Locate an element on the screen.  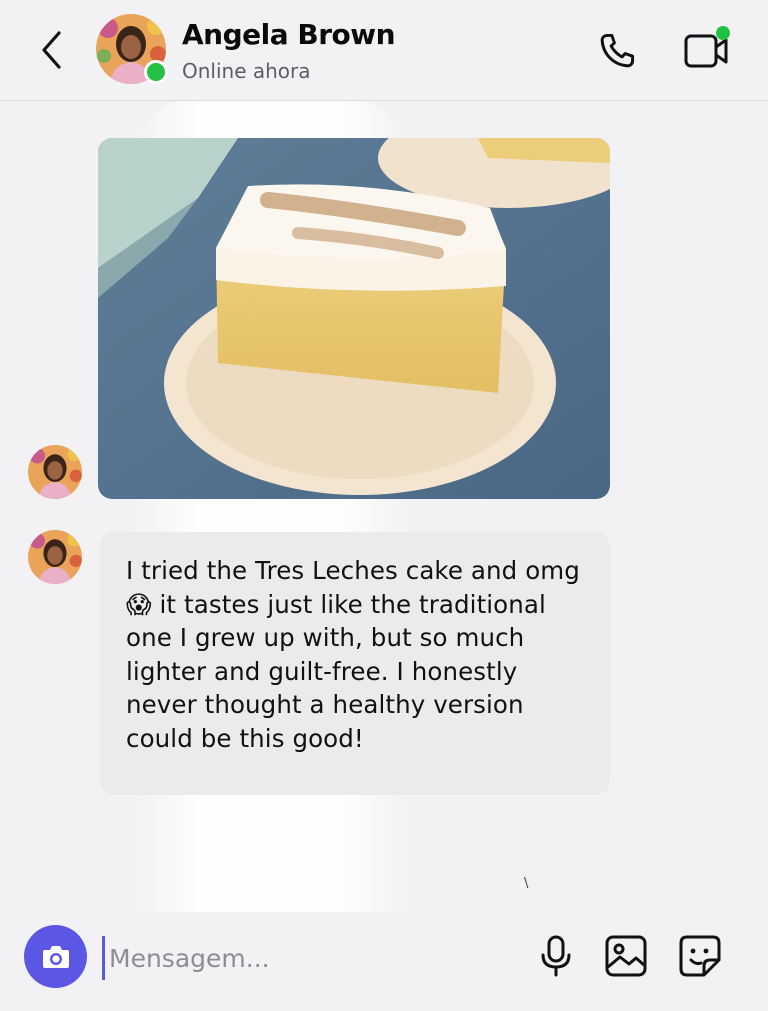
sticker-icon is located at coordinates (700, 956).